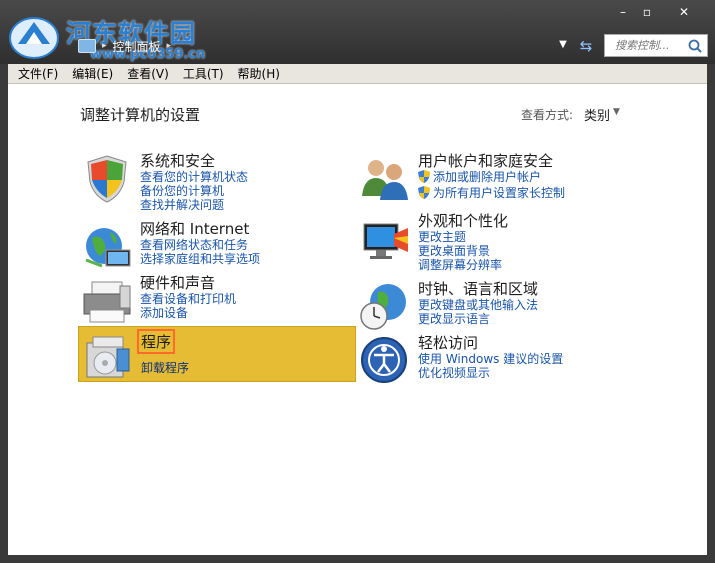  Describe the element at coordinates (454, 318) in the screenshot. I see `link-display-language: 更改显示语言` at that location.